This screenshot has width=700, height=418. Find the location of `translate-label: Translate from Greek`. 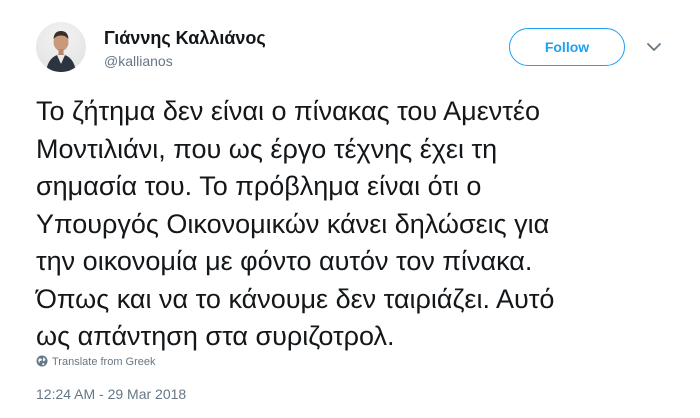

translate-label: Translate from Greek is located at coordinates (104, 362).